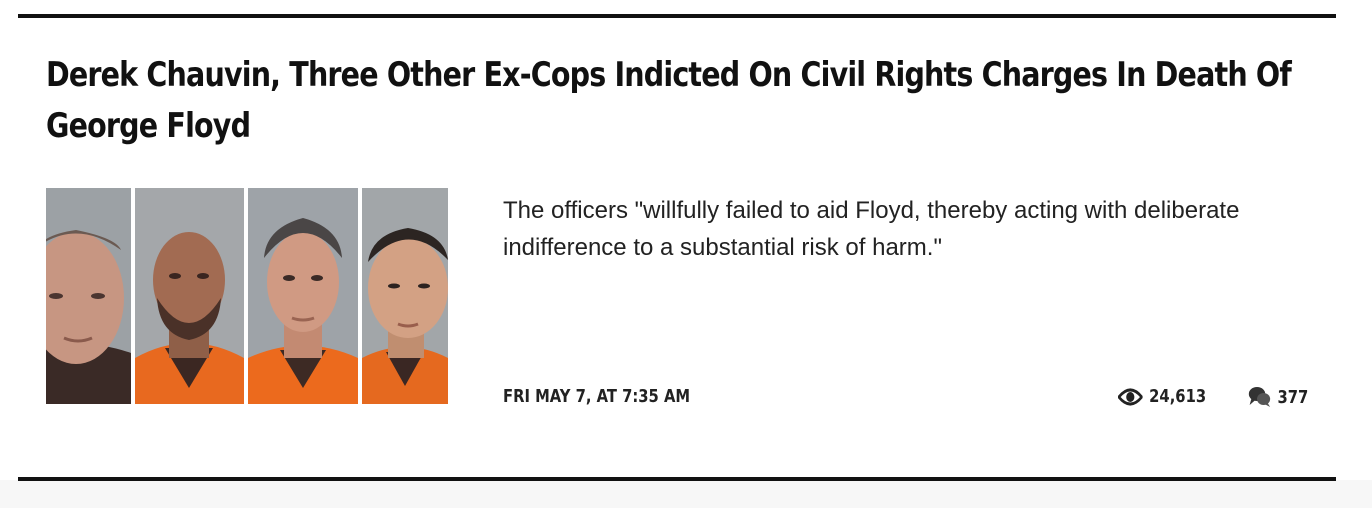 This screenshot has width=1372, height=508. What do you see at coordinates (1130, 397) in the screenshot?
I see `eye-icon` at bounding box center [1130, 397].